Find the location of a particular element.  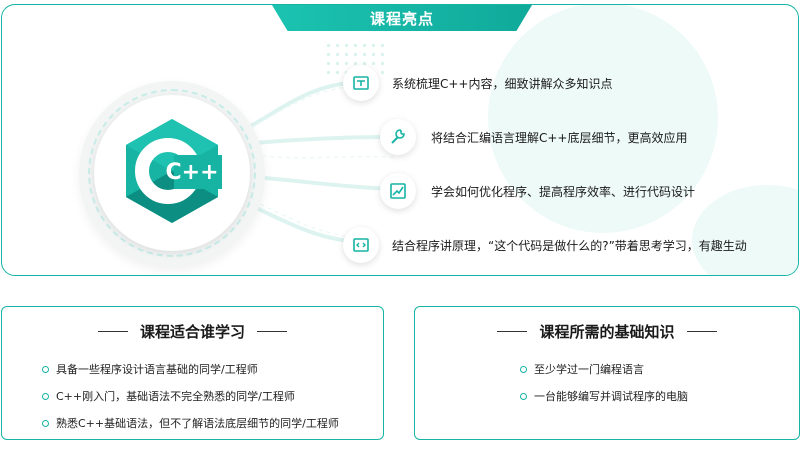

code-icon is located at coordinates (361, 245).